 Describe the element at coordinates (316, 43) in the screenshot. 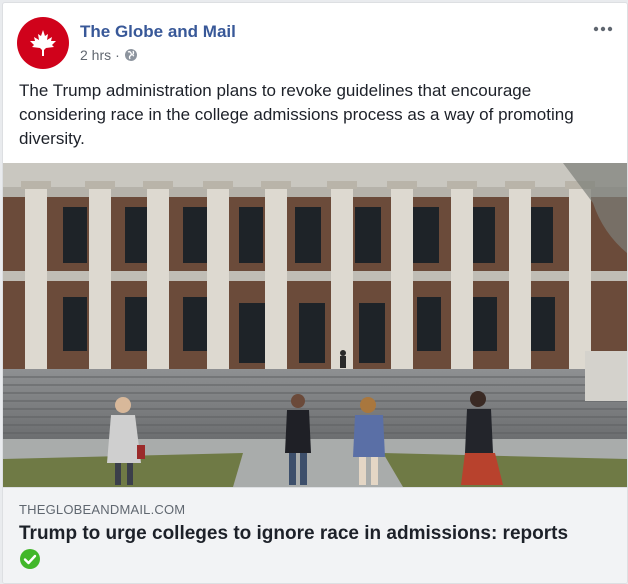

I see `post-header: The Globe and Mail 2 hrs ·` at that location.